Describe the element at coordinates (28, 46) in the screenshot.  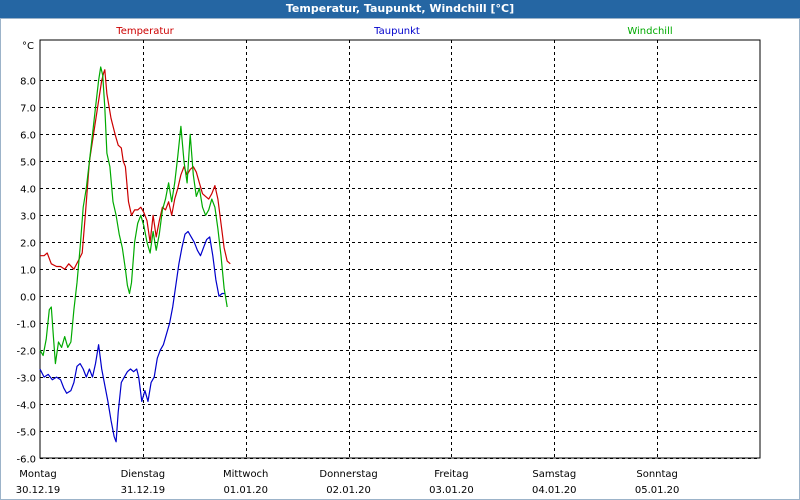
I see `y-axis-unit: °C` at that location.